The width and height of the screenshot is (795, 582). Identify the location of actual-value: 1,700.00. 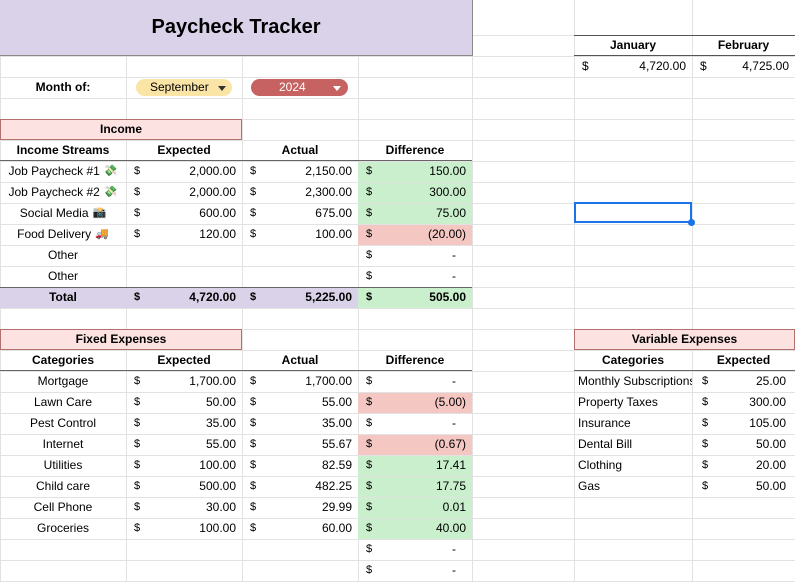
(328, 381).